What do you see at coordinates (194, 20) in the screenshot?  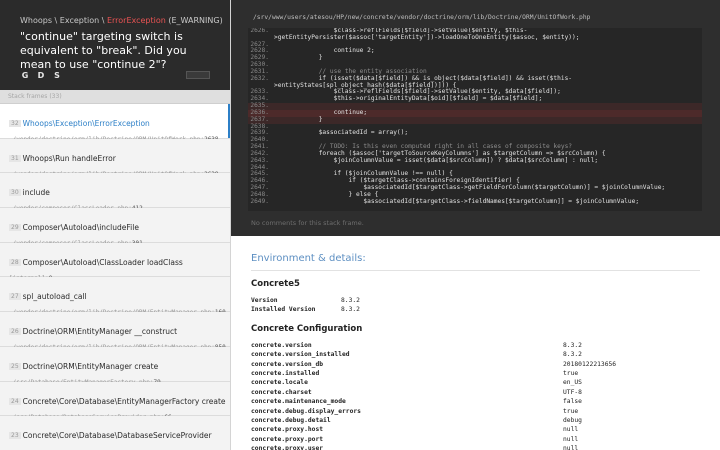 I see `error-type: (E_WARNING)` at bounding box center [194, 20].